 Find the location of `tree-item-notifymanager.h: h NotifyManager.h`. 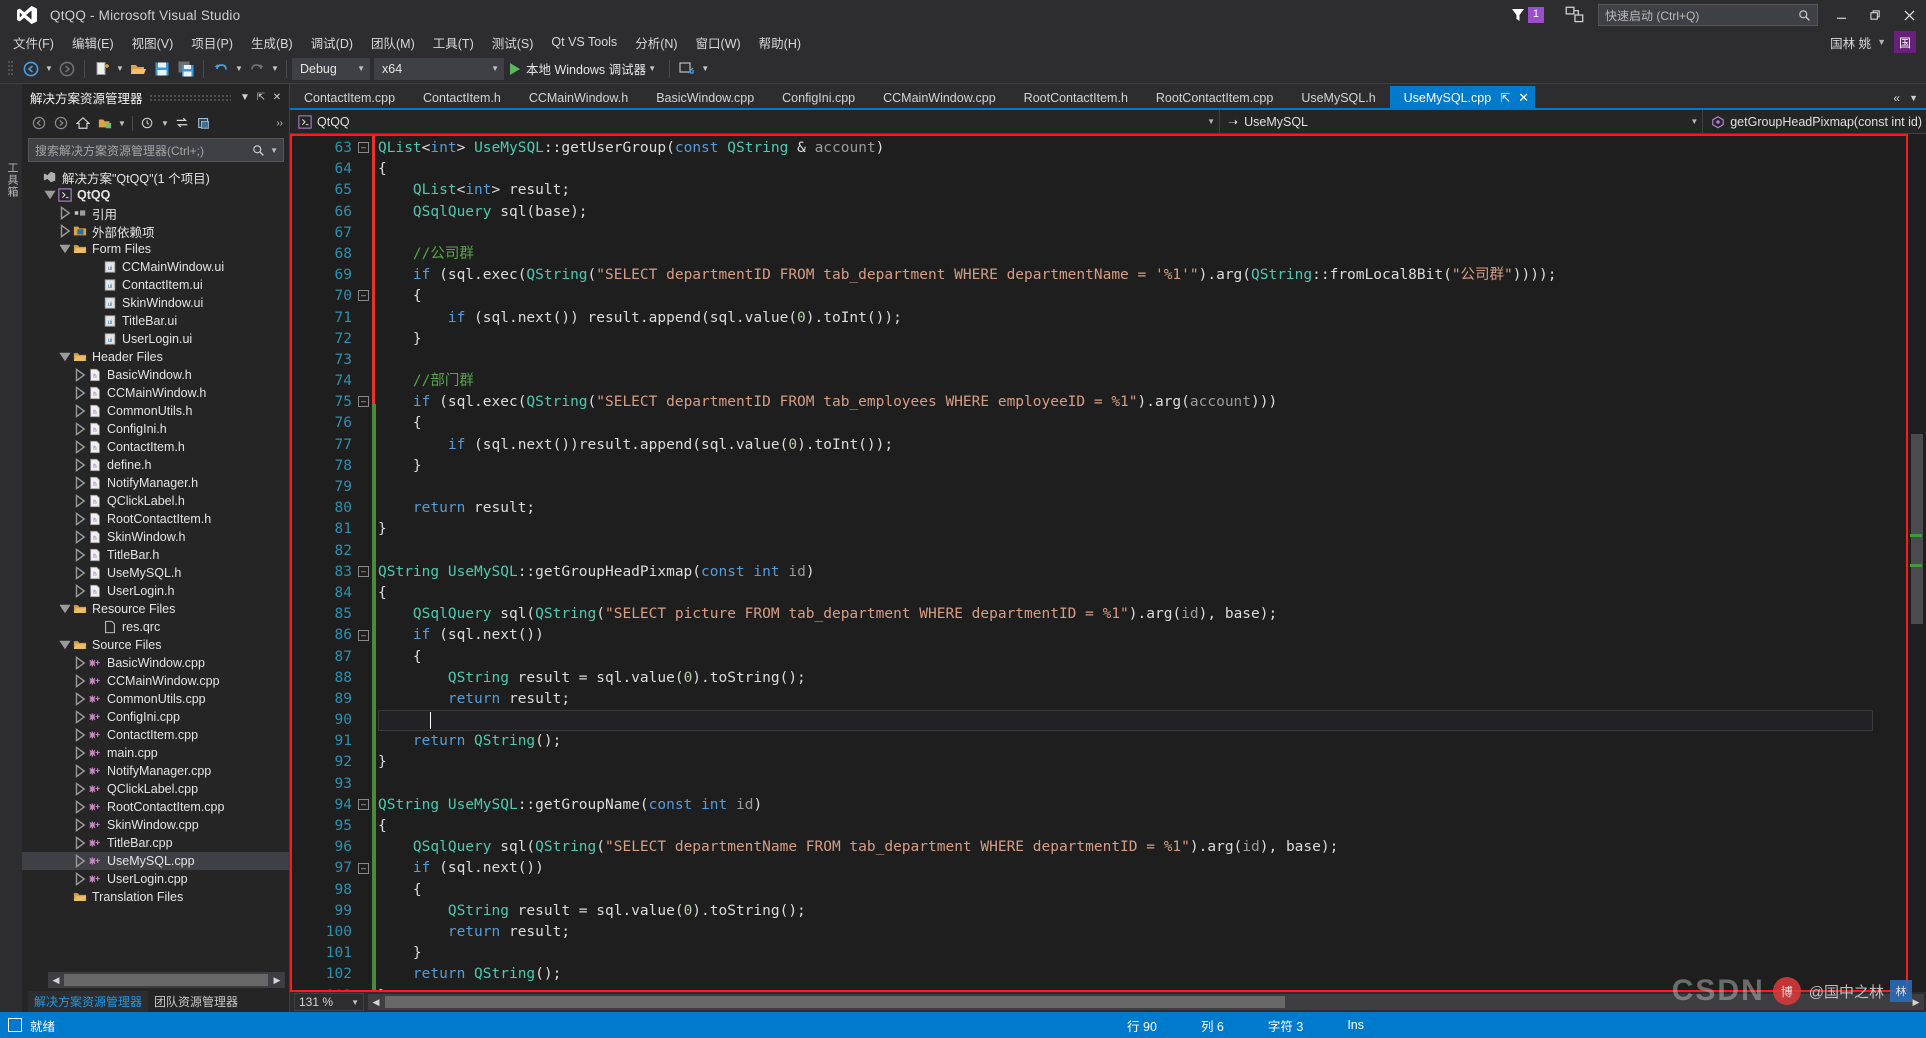

tree-item-notifymanager.h: h NotifyManager.h is located at coordinates (155, 483).